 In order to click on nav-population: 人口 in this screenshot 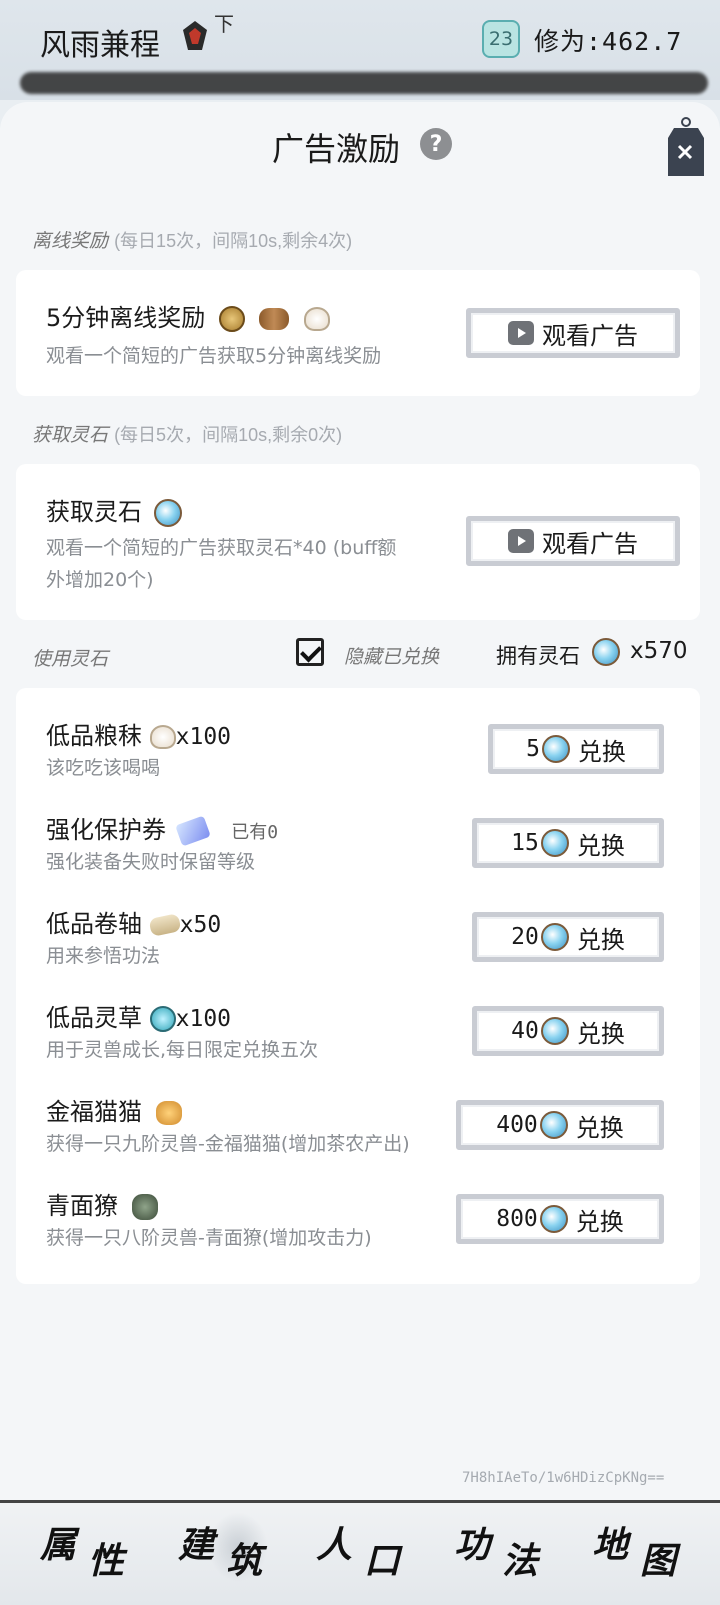, I will do `click(381, 1551)`.